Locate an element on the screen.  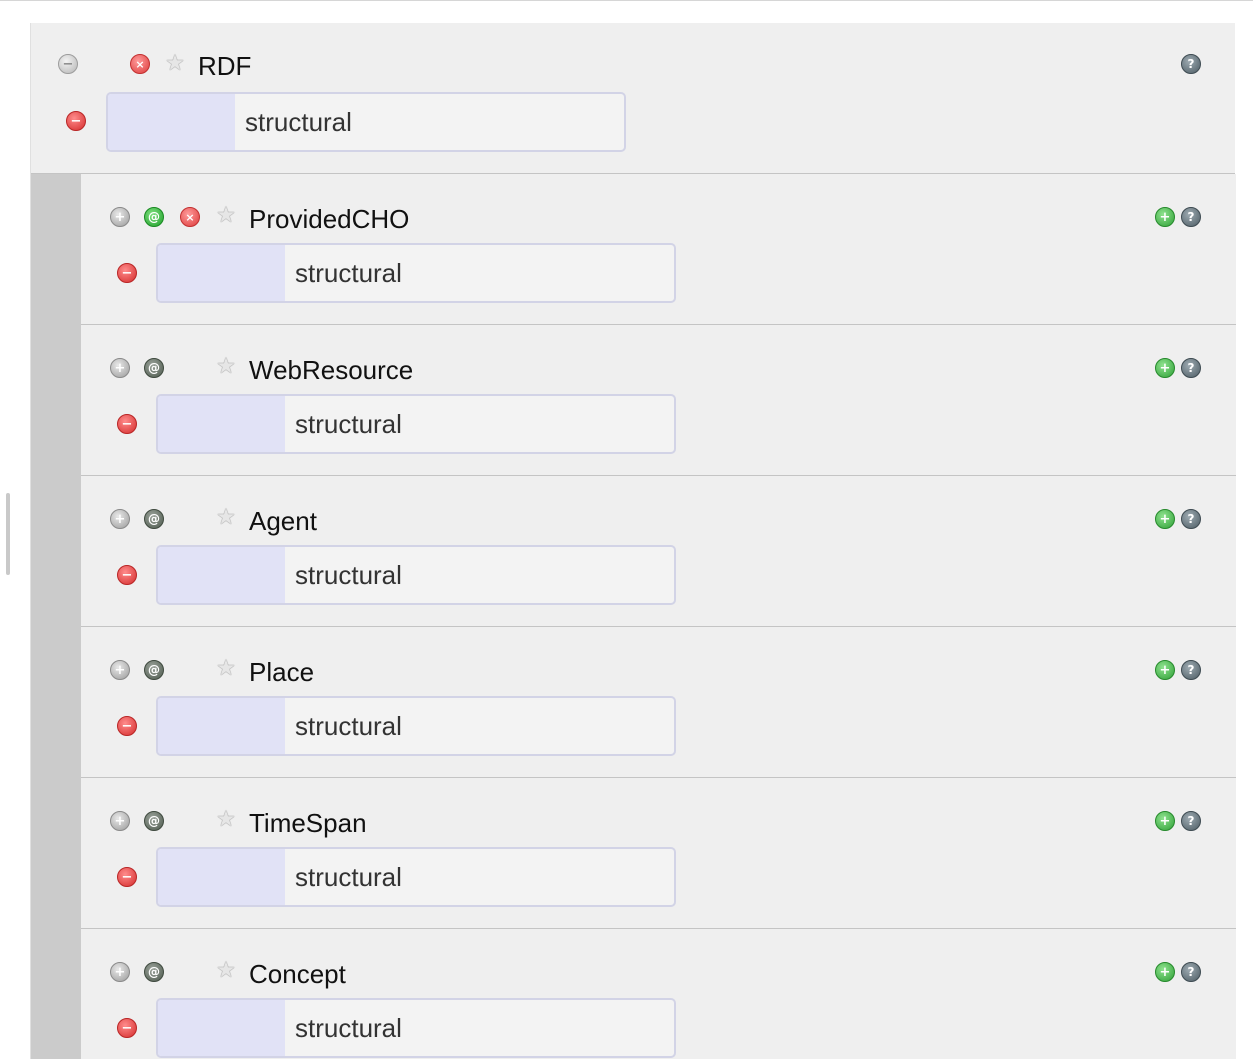
child-element-place: + @ × ★ Place + ? − structural is located at coordinates (658, 702).